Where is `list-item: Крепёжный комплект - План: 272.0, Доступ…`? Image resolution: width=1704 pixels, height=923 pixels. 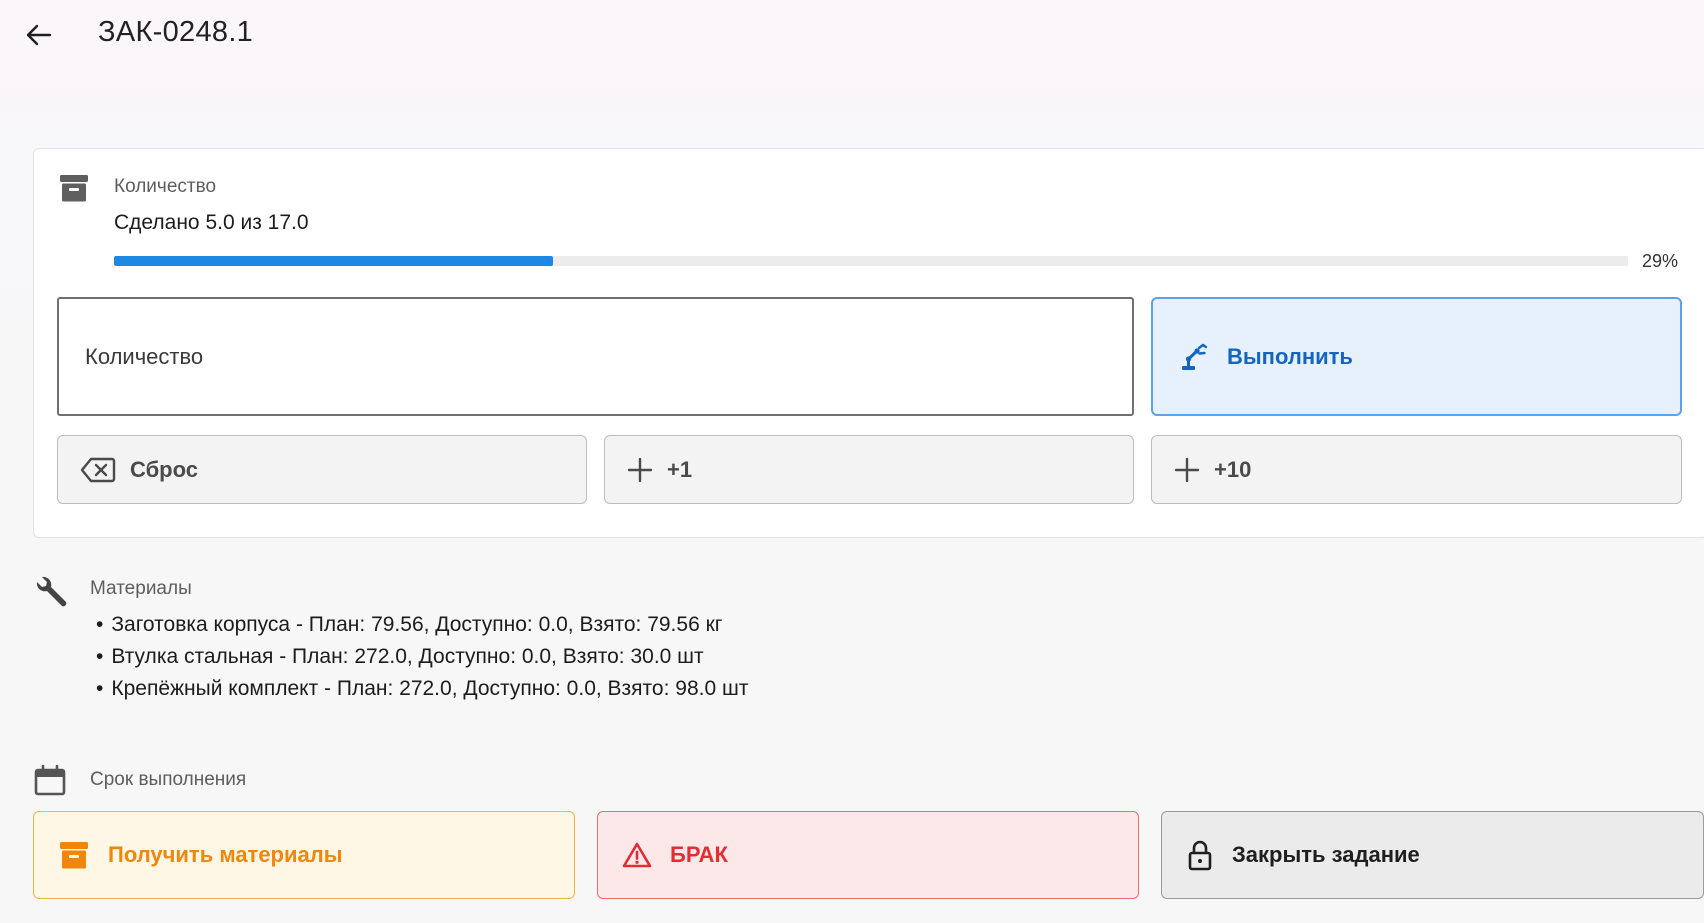 list-item: Крепёжный комплект - План: 272.0, Доступ… is located at coordinates (422, 689).